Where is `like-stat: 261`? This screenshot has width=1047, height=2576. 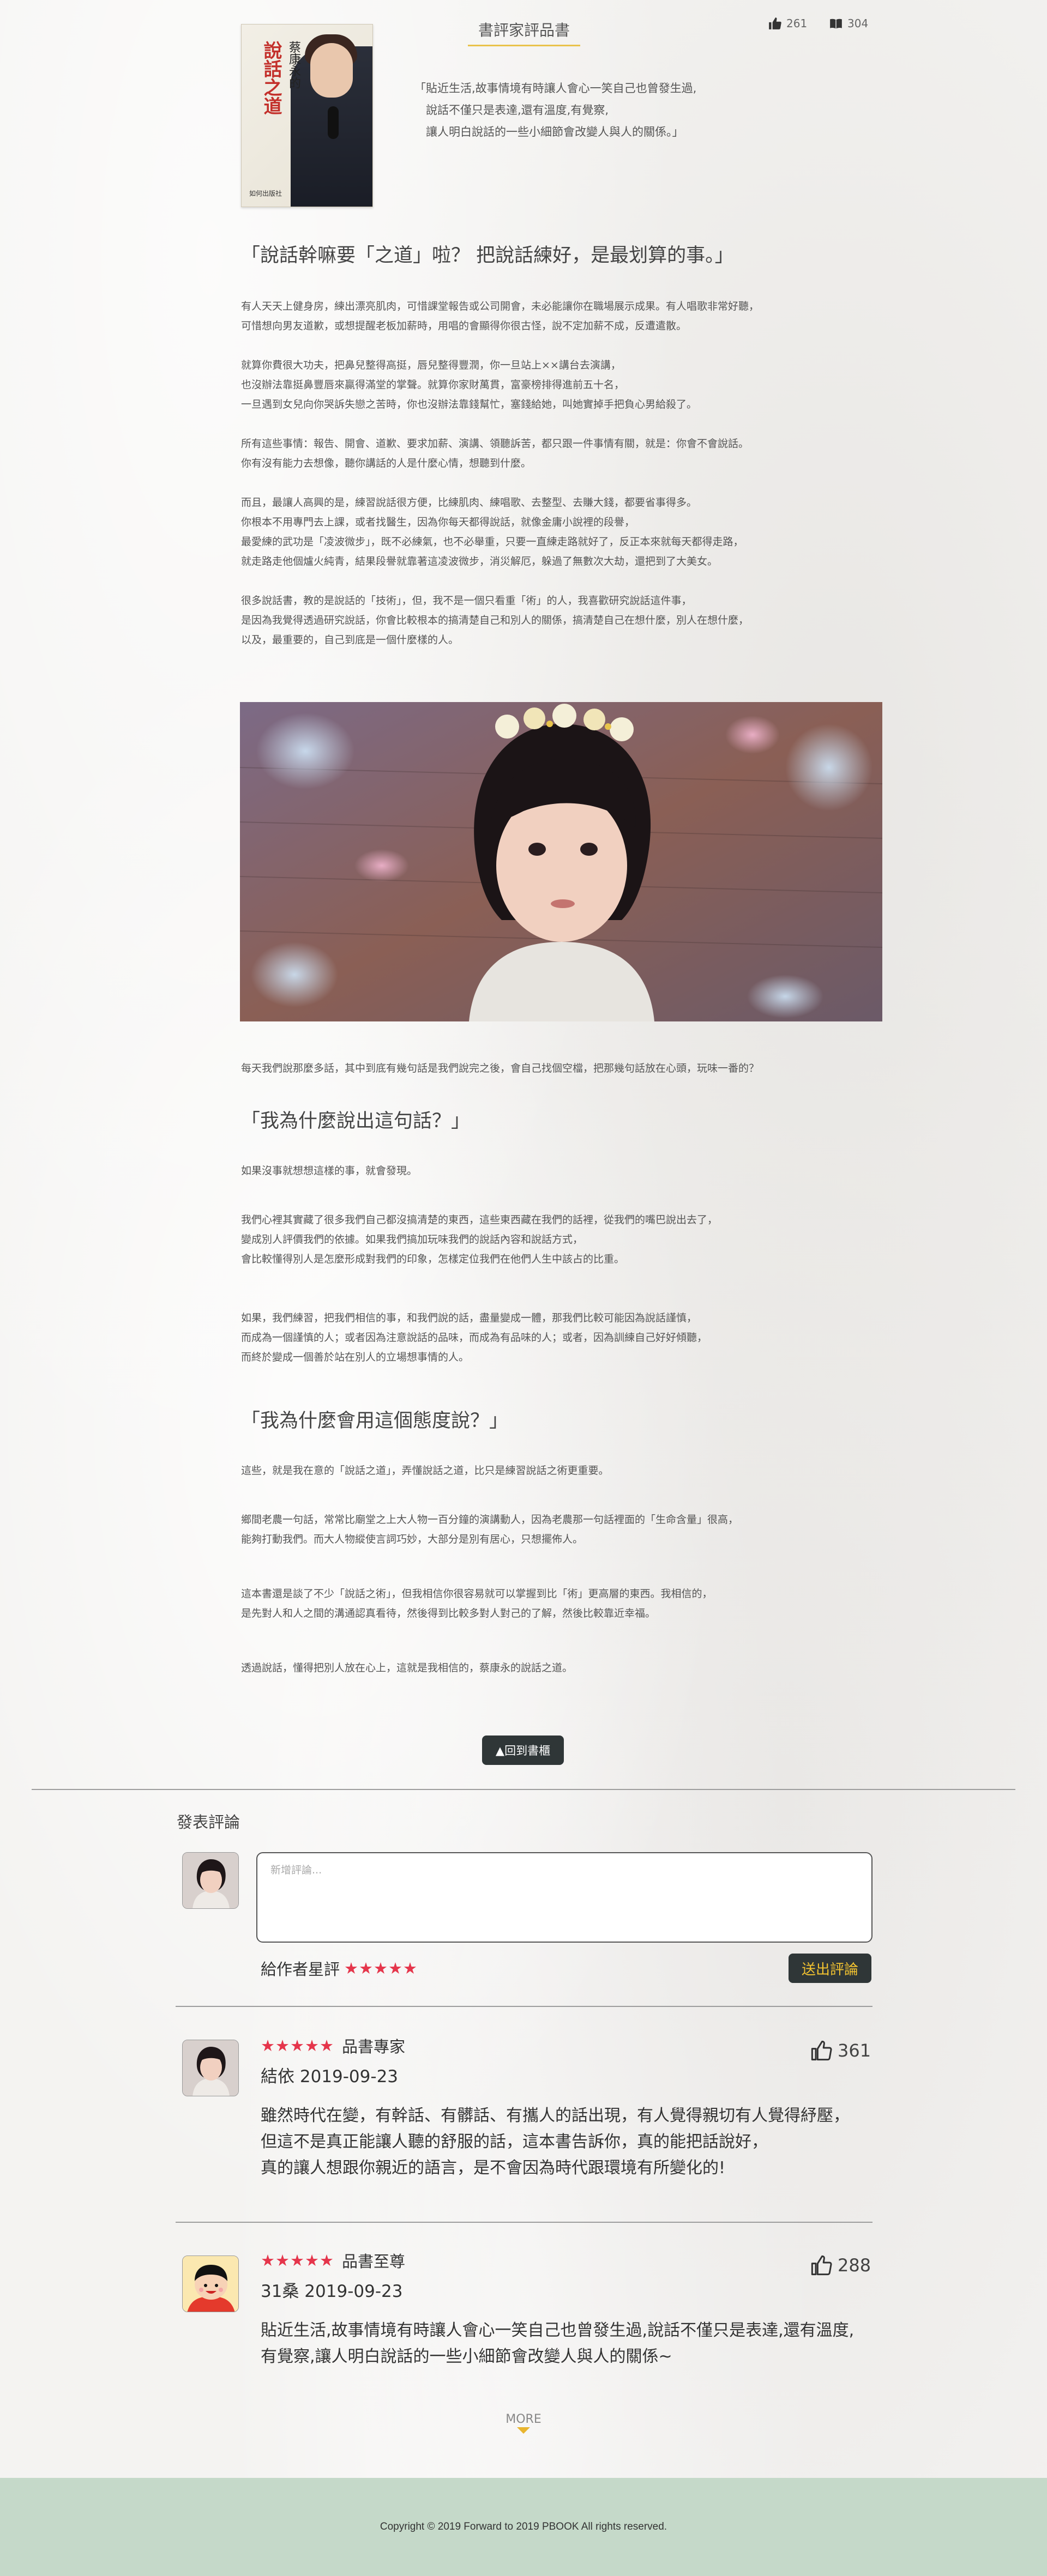
like-stat: 261 is located at coordinates (788, 23).